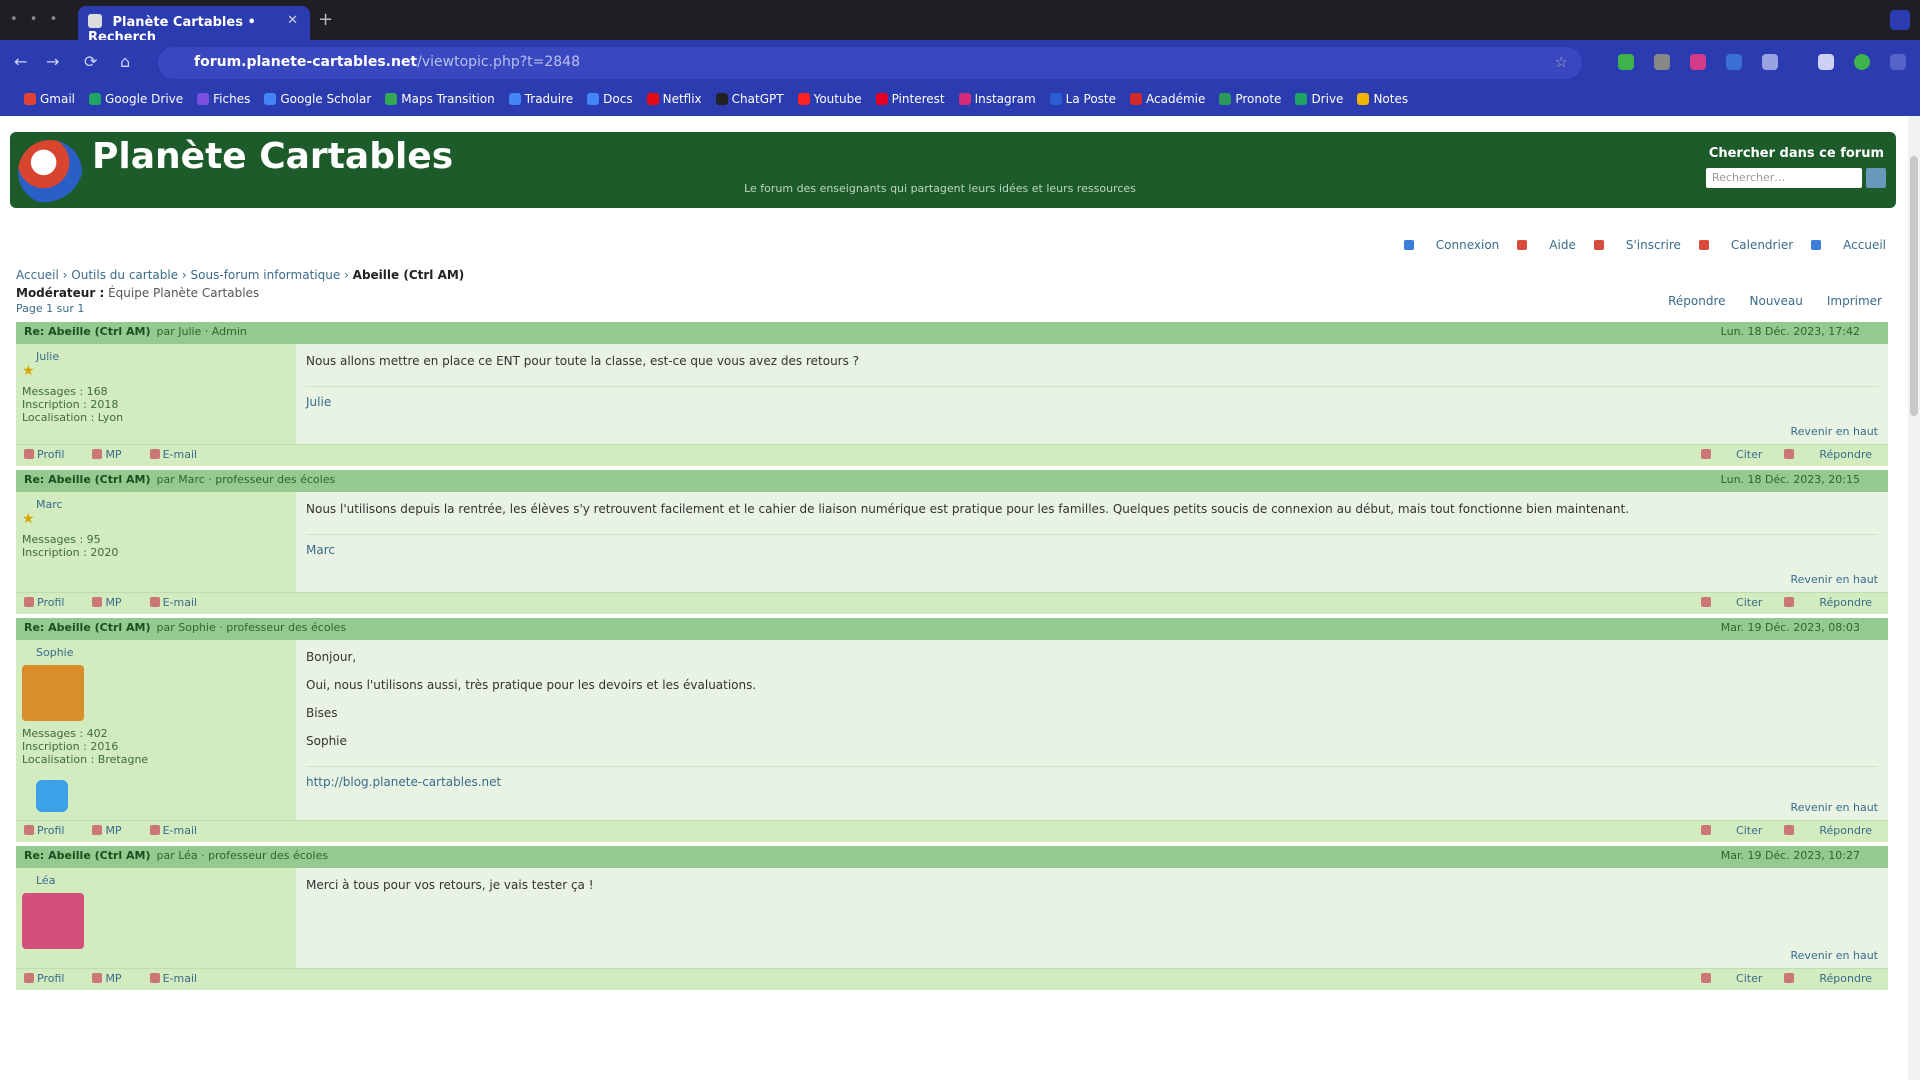 The height and width of the screenshot is (1080, 1920). What do you see at coordinates (272, 156) in the screenshot?
I see `site-title: Planète Cartables` at bounding box center [272, 156].